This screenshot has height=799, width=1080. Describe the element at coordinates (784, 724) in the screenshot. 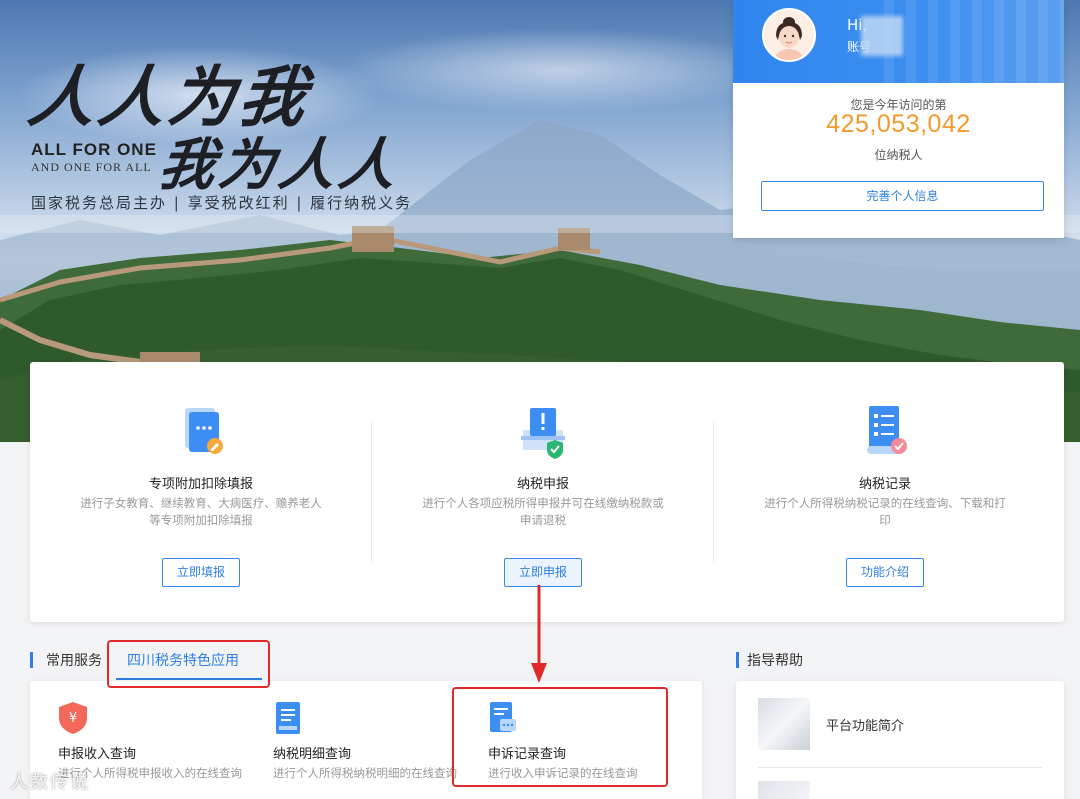

I see `platform-intro-thumbnail` at that location.